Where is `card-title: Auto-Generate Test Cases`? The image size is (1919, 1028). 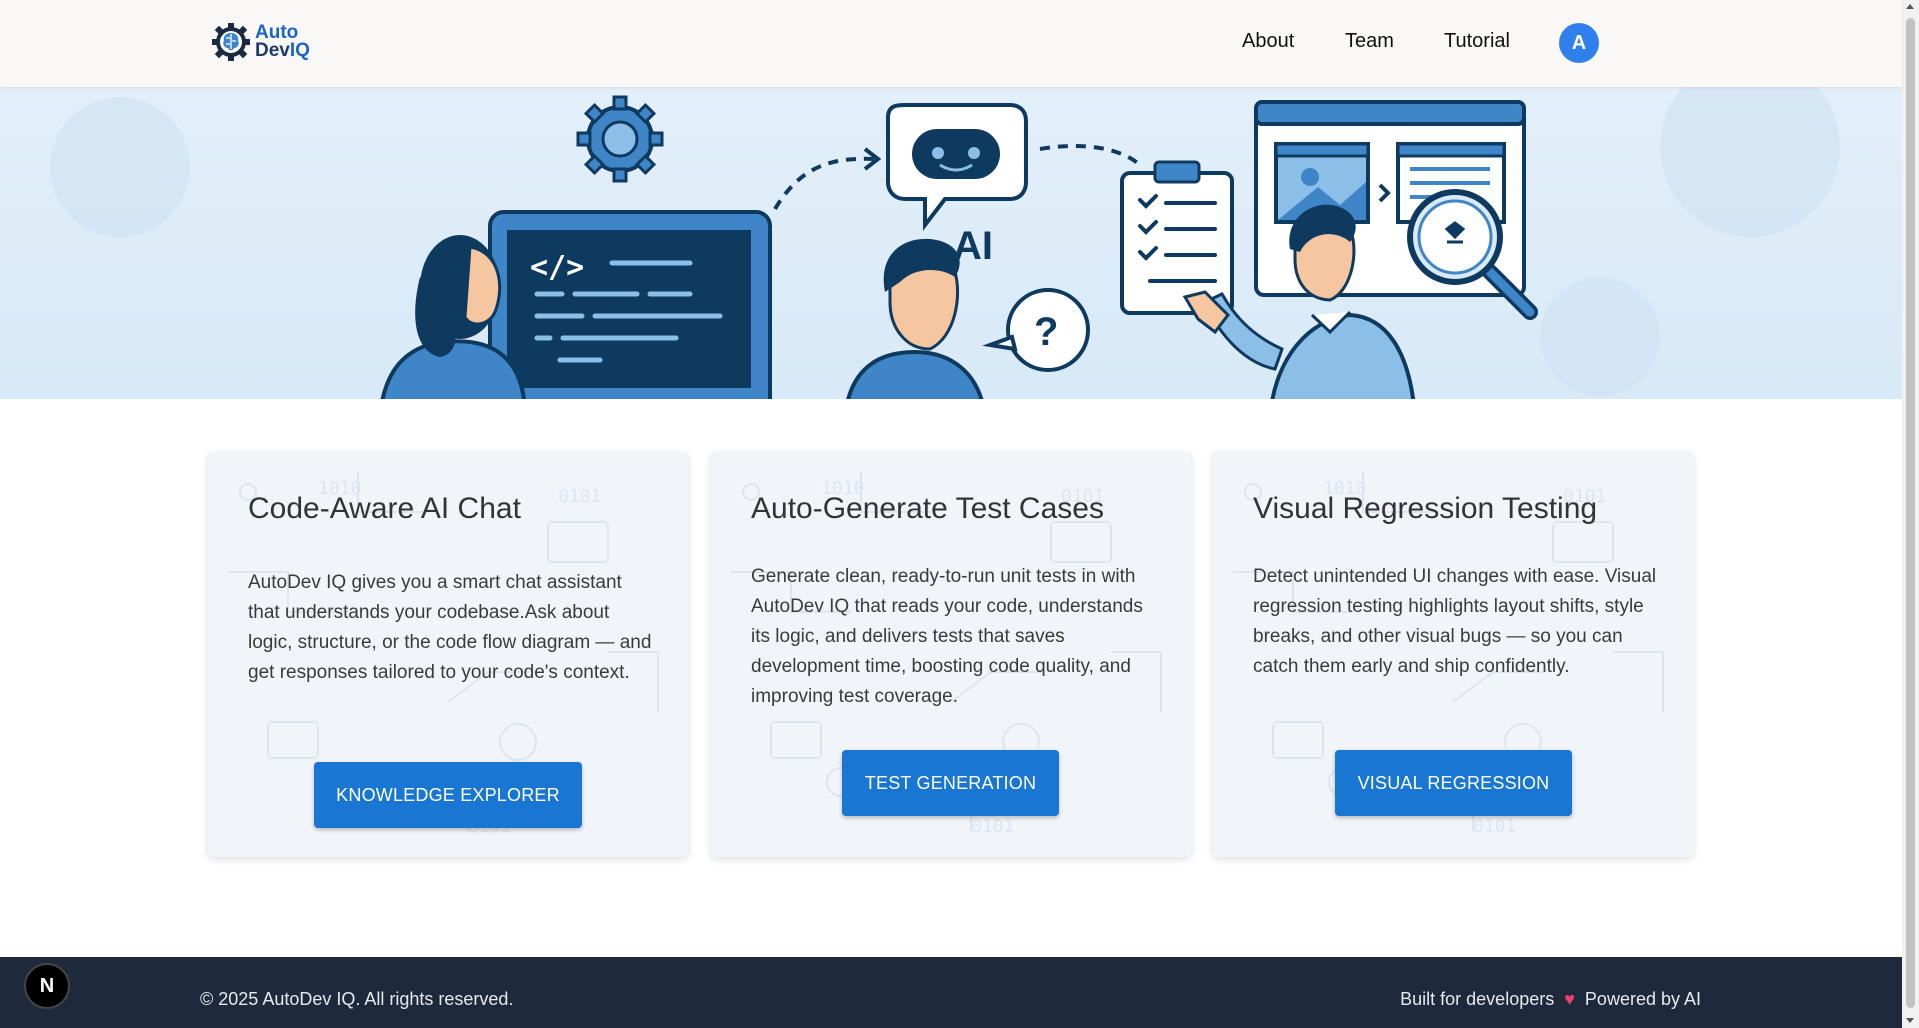
card-title: Auto-Generate Test Cases is located at coordinates (927, 508).